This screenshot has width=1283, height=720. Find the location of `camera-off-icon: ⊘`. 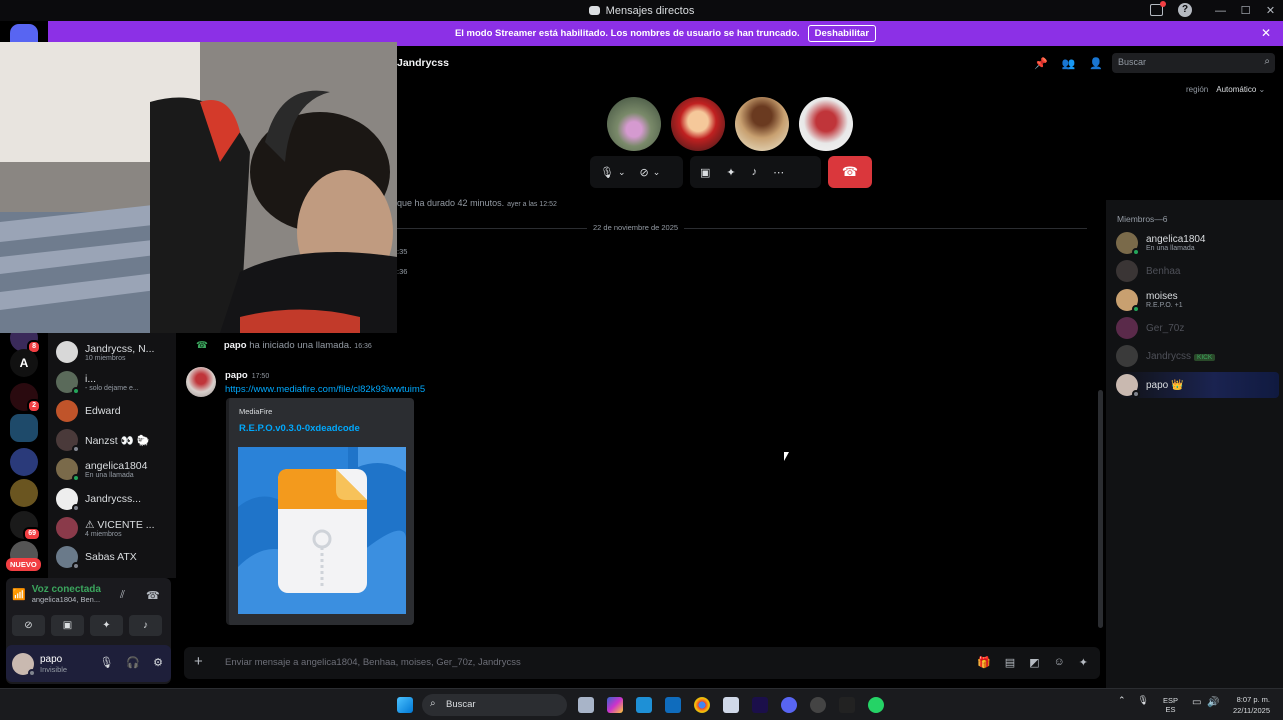

camera-off-icon: ⊘ is located at coordinates (644, 172).